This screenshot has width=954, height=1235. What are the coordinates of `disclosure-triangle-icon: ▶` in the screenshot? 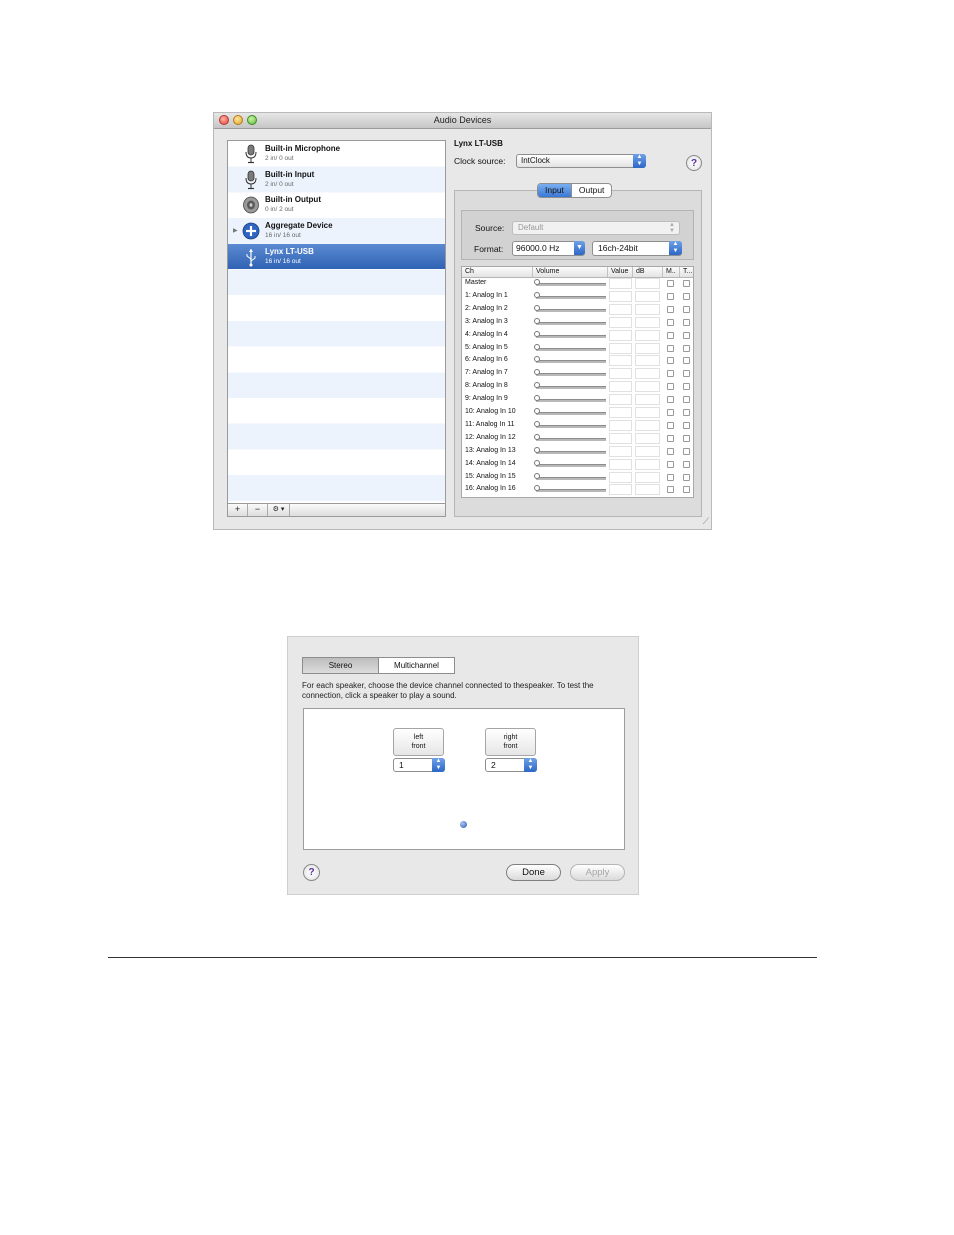 It's located at (235, 230).